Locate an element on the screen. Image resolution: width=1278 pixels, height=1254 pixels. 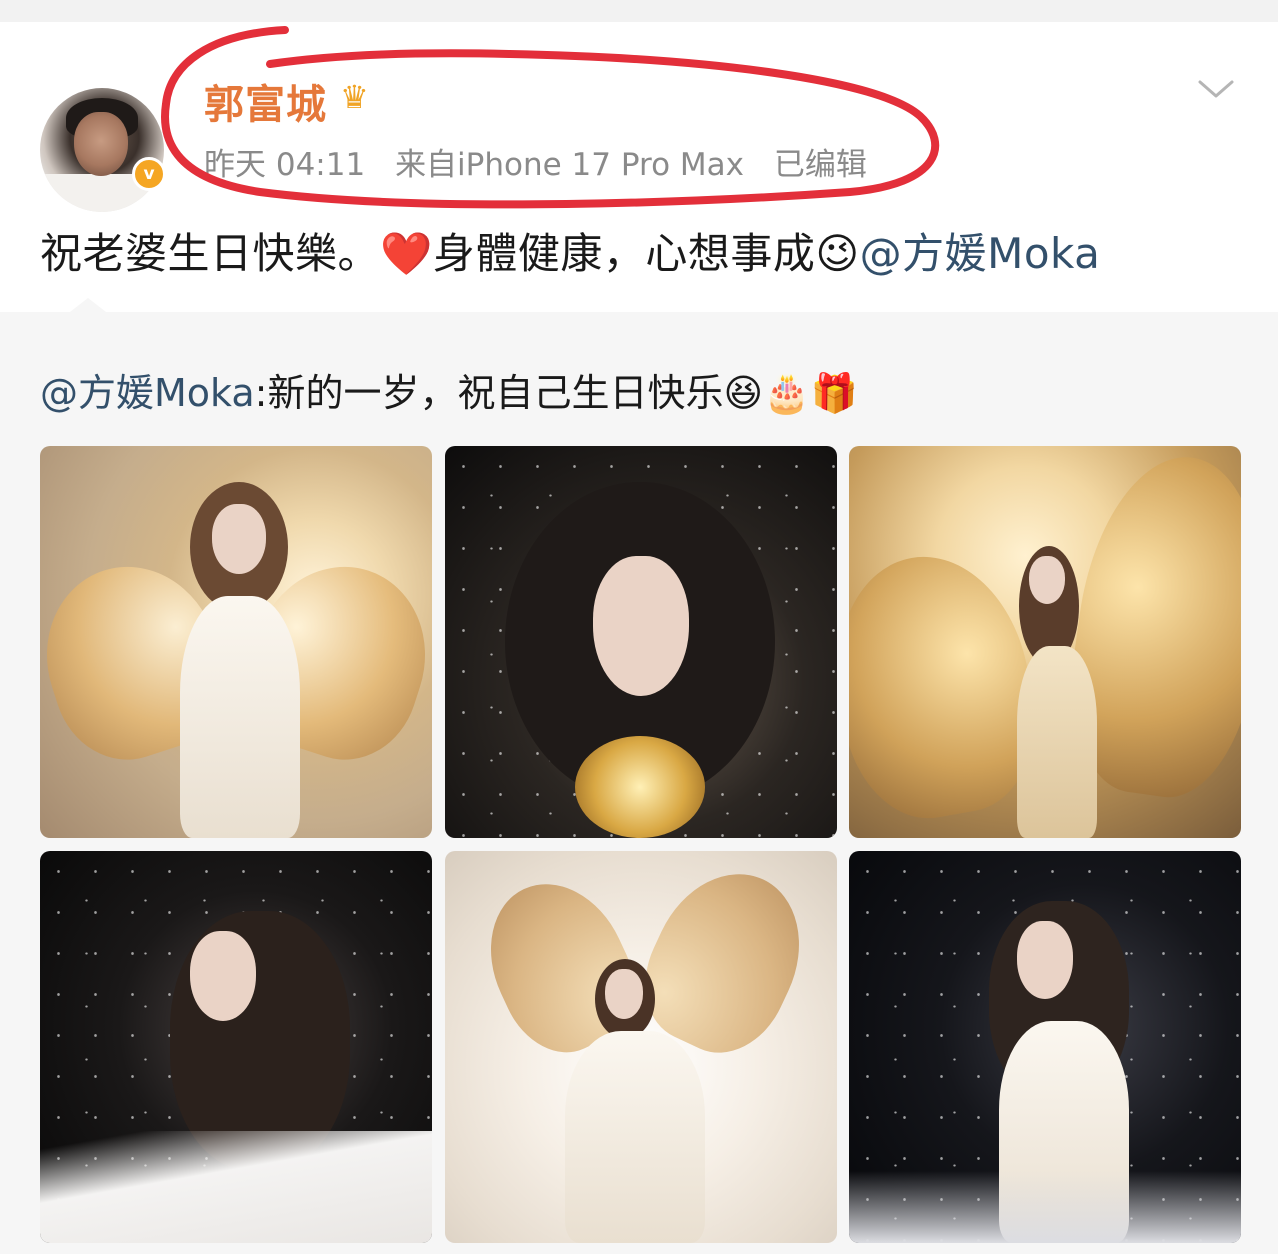
photo-angel-moon-gold-wings is located at coordinates (236, 642).